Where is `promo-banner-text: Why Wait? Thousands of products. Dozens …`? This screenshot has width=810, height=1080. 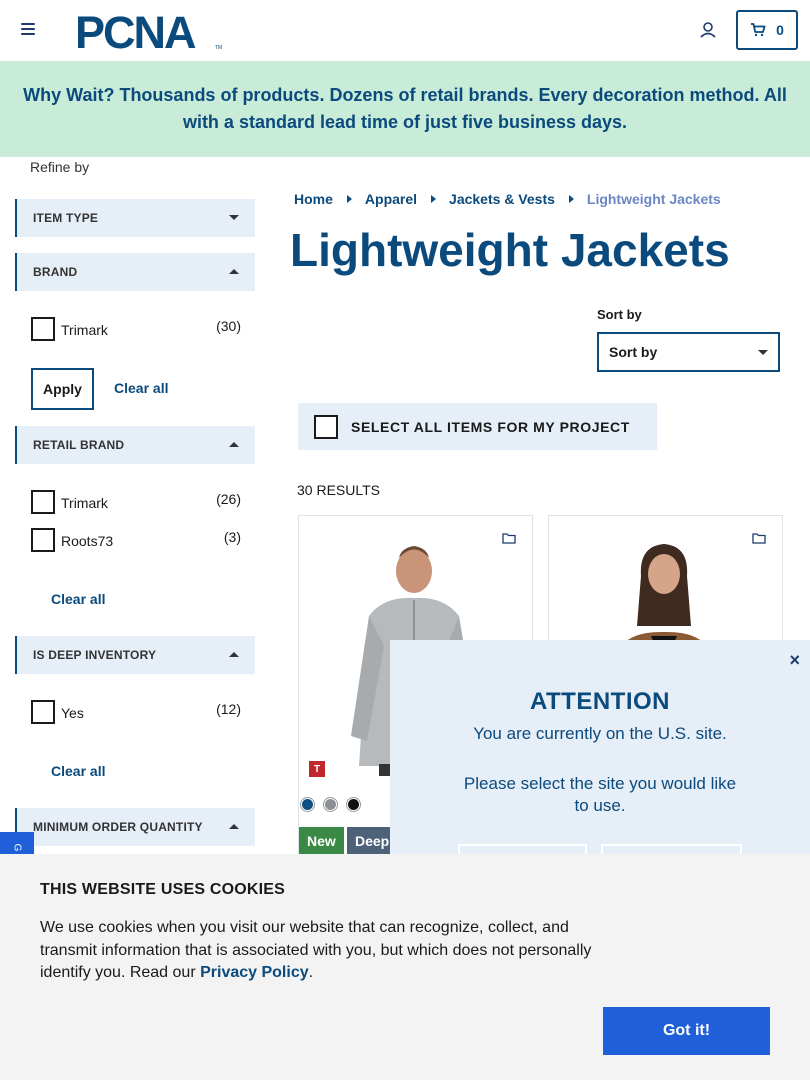
promo-banner-text: Why Wait? Thousands of products. Dozens … is located at coordinates (405, 108).